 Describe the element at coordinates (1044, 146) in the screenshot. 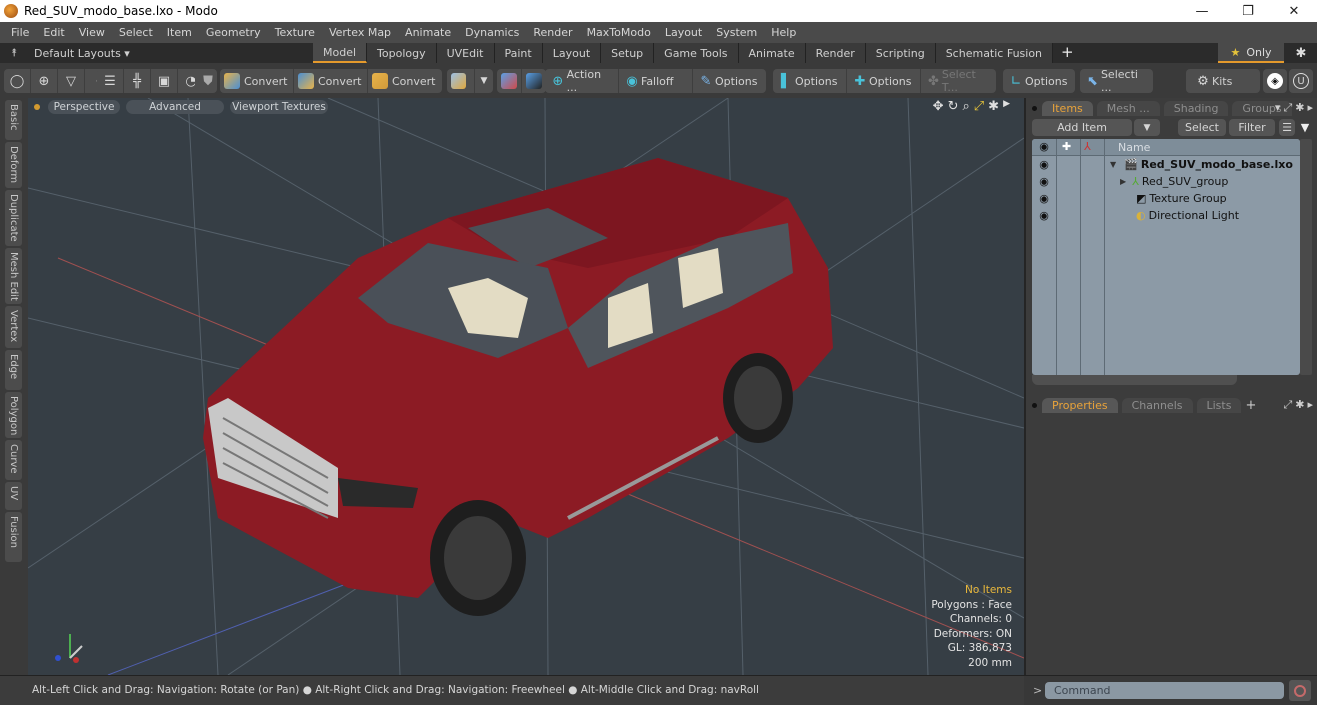

I see `visibility-column-eye-icon: ◉` at that location.